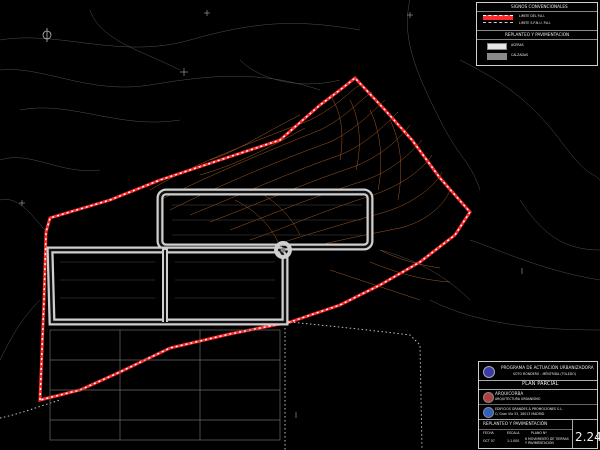 This screenshot has height=450, width=600. Describe the element at coordinates (497, 56) in the screenshot. I see `calzadas-swatch` at that location.